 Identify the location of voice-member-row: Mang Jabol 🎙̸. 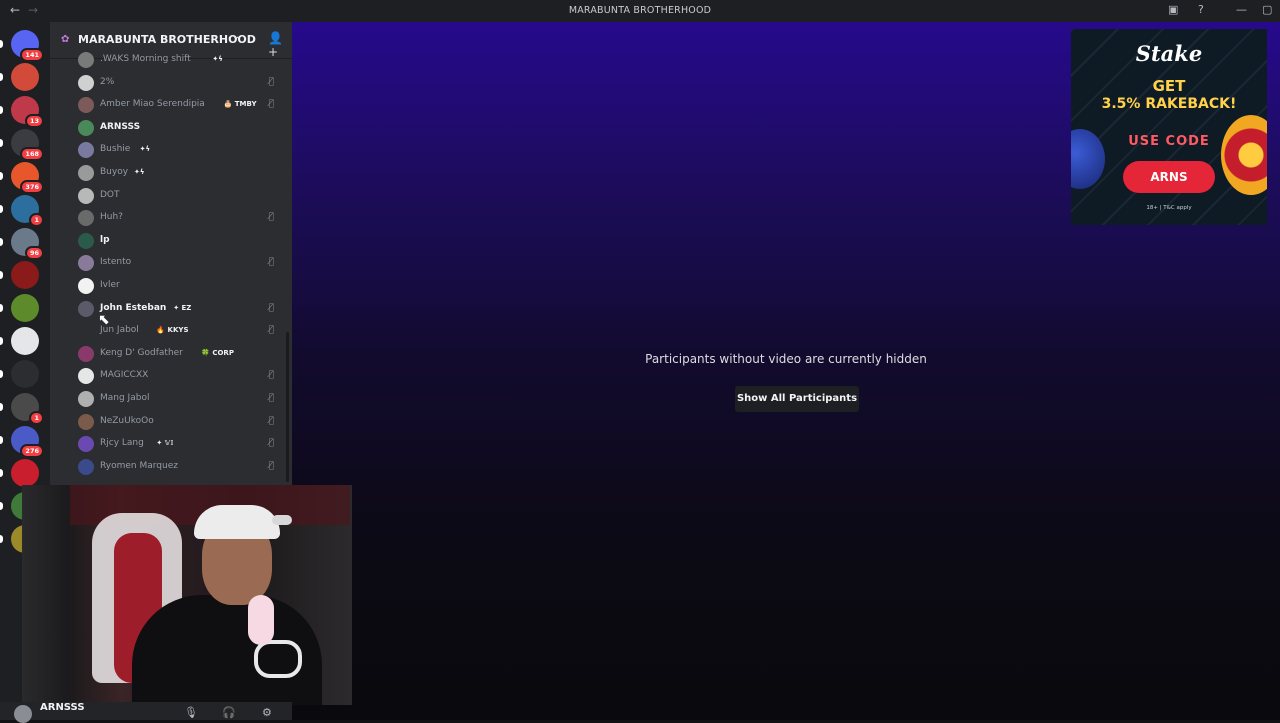
(181, 399).